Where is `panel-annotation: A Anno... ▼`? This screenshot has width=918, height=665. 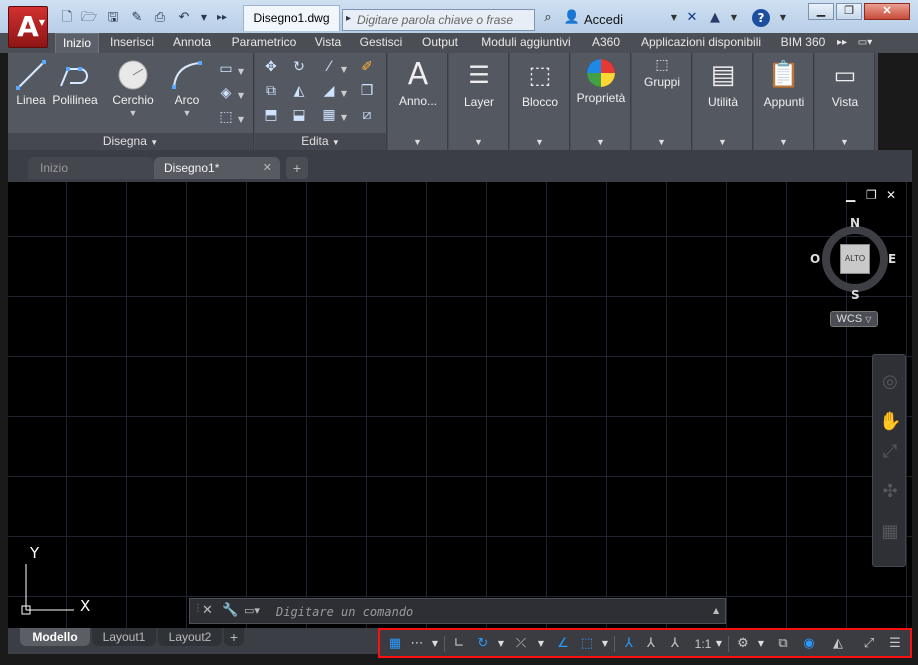 panel-annotation: A Anno... ▼ is located at coordinates (418, 101).